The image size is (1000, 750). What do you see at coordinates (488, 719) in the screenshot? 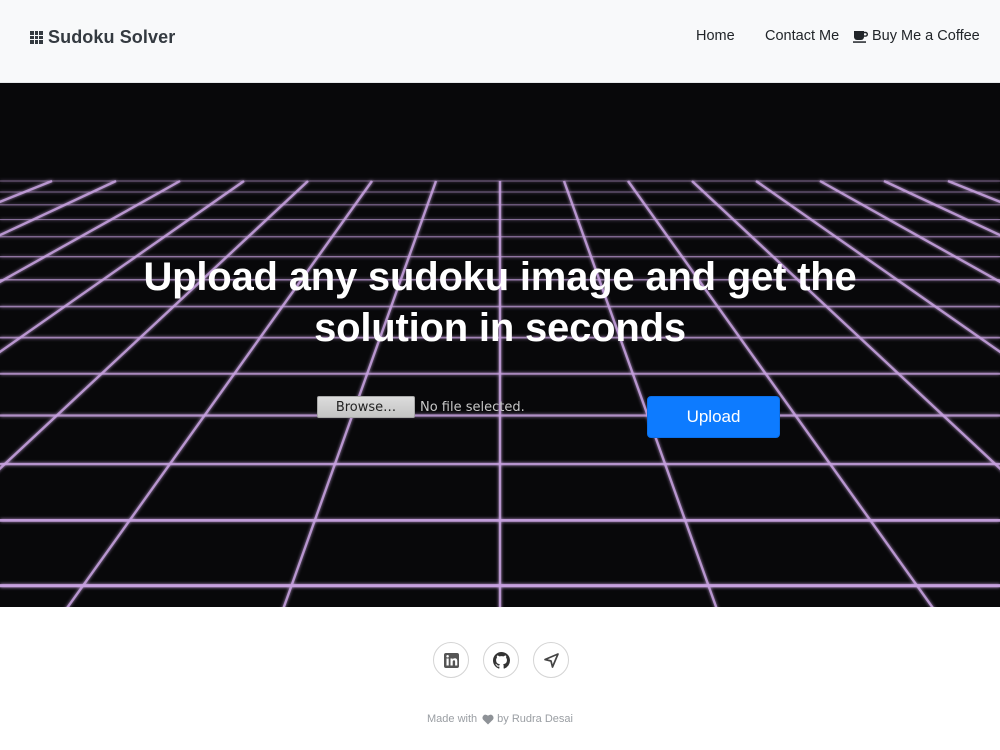
I see `heart-icon` at bounding box center [488, 719].